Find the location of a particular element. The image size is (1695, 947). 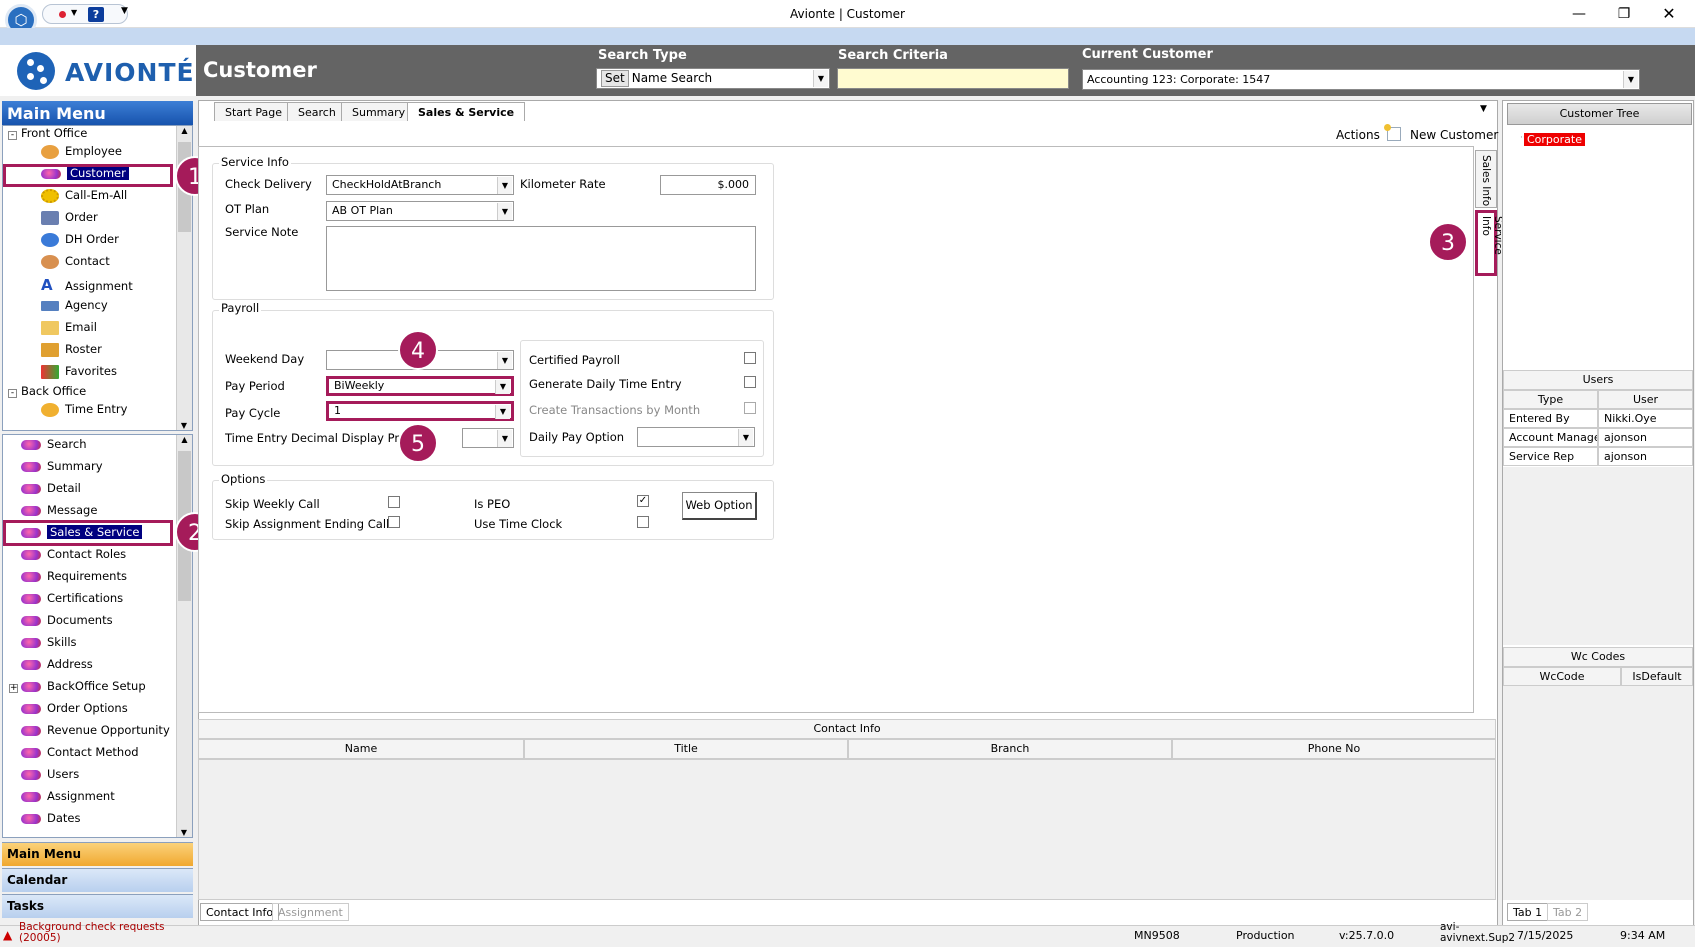

tree-item-back-office: - Back Office is located at coordinates (47, 393).